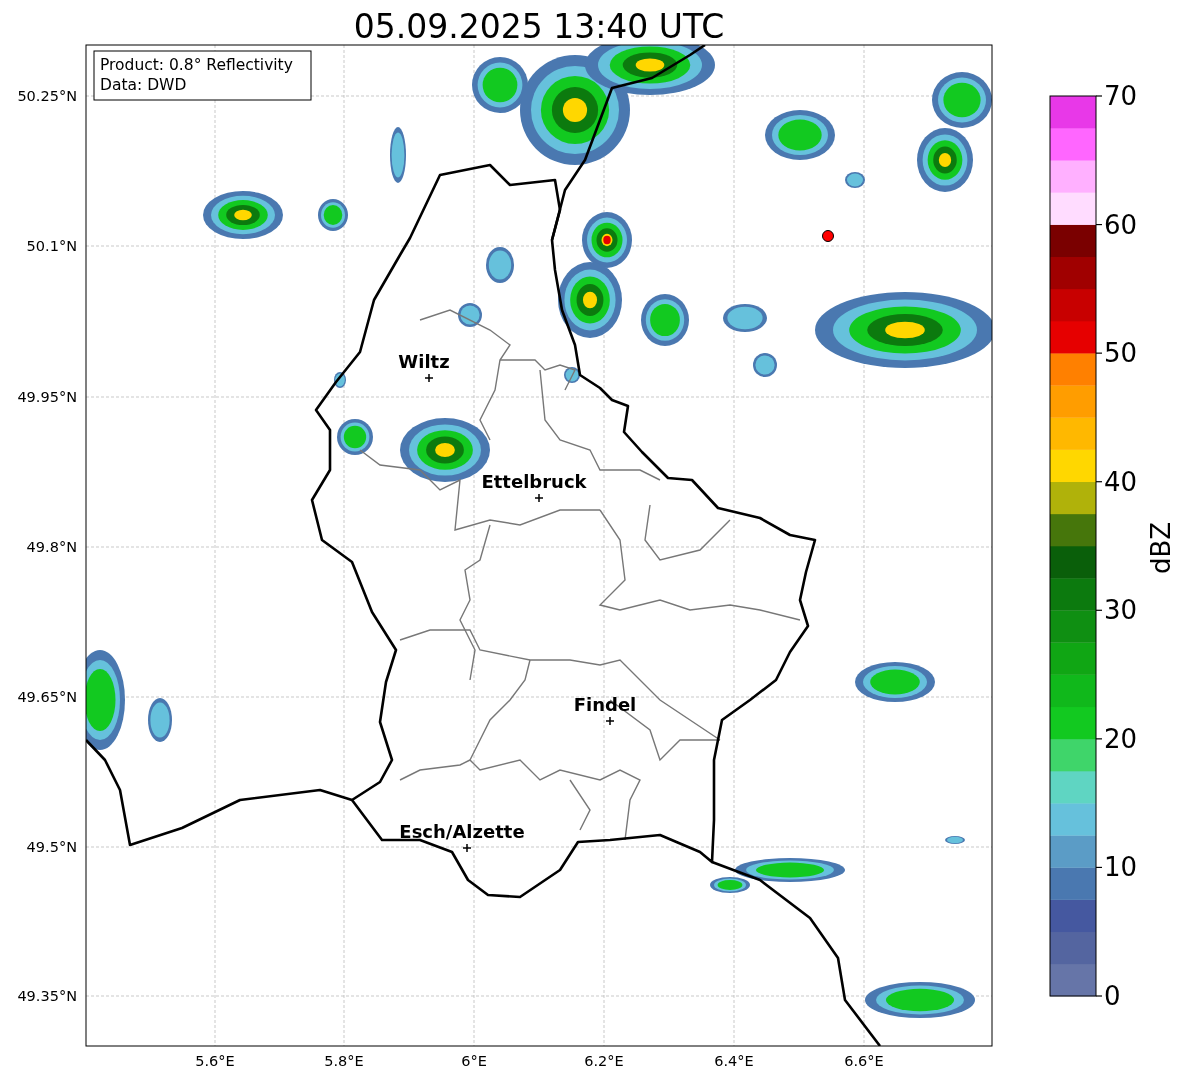  What do you see at coordinates (1121, 224) in the screenshot?
I see `colorbar-tick-label: 60` at bounding box center [1121, 224].